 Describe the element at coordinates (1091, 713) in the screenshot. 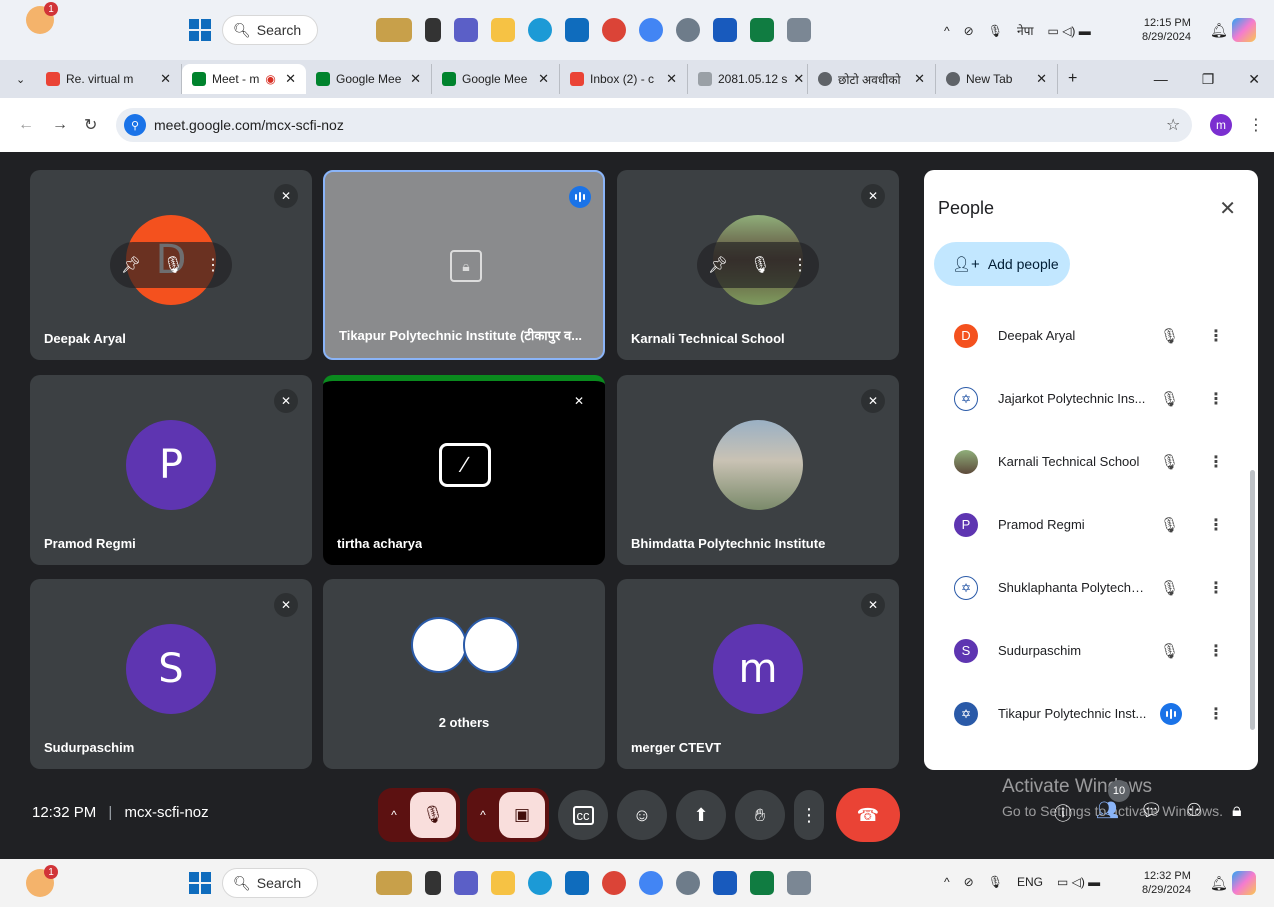

I see `list-item: ✡ Tikapur Polytechnic Inst... ⋮` at that location.